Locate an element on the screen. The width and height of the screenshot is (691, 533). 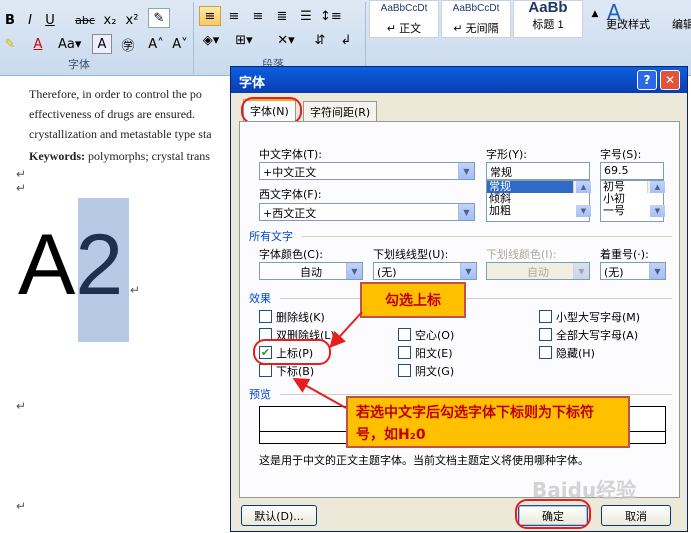
arrow-to-superscript is located at coordinates (346, 329).